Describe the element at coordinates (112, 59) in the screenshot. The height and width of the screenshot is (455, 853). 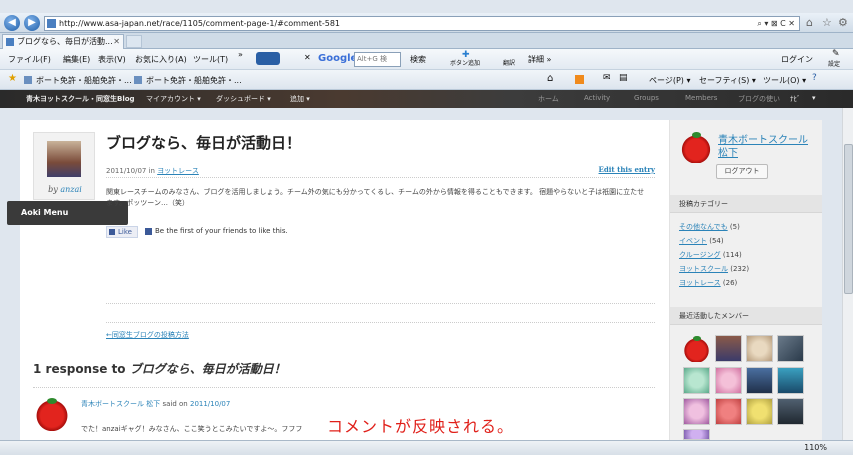
I see `menu-view: 表示(V)` at that location.